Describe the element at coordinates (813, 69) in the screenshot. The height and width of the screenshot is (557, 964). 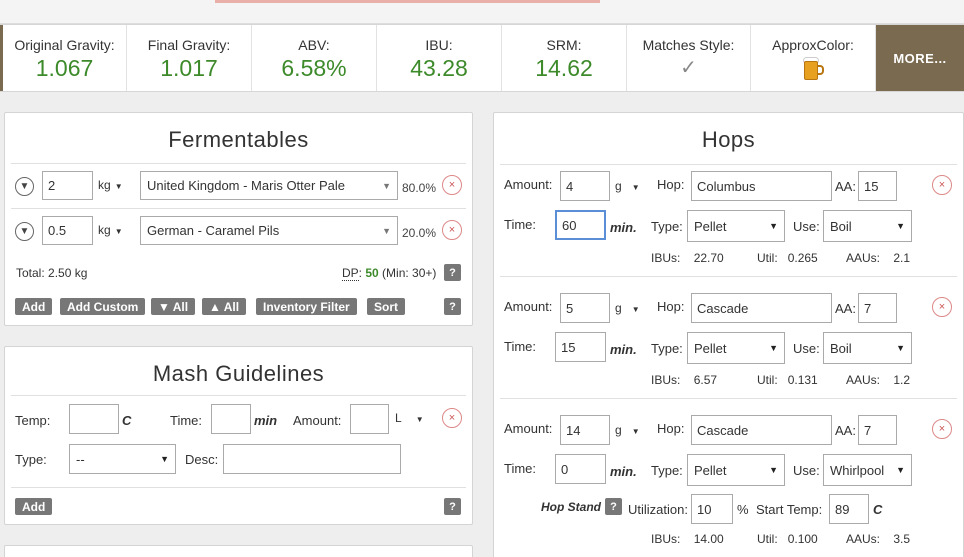
I see `beer-mug-icon` at that location.